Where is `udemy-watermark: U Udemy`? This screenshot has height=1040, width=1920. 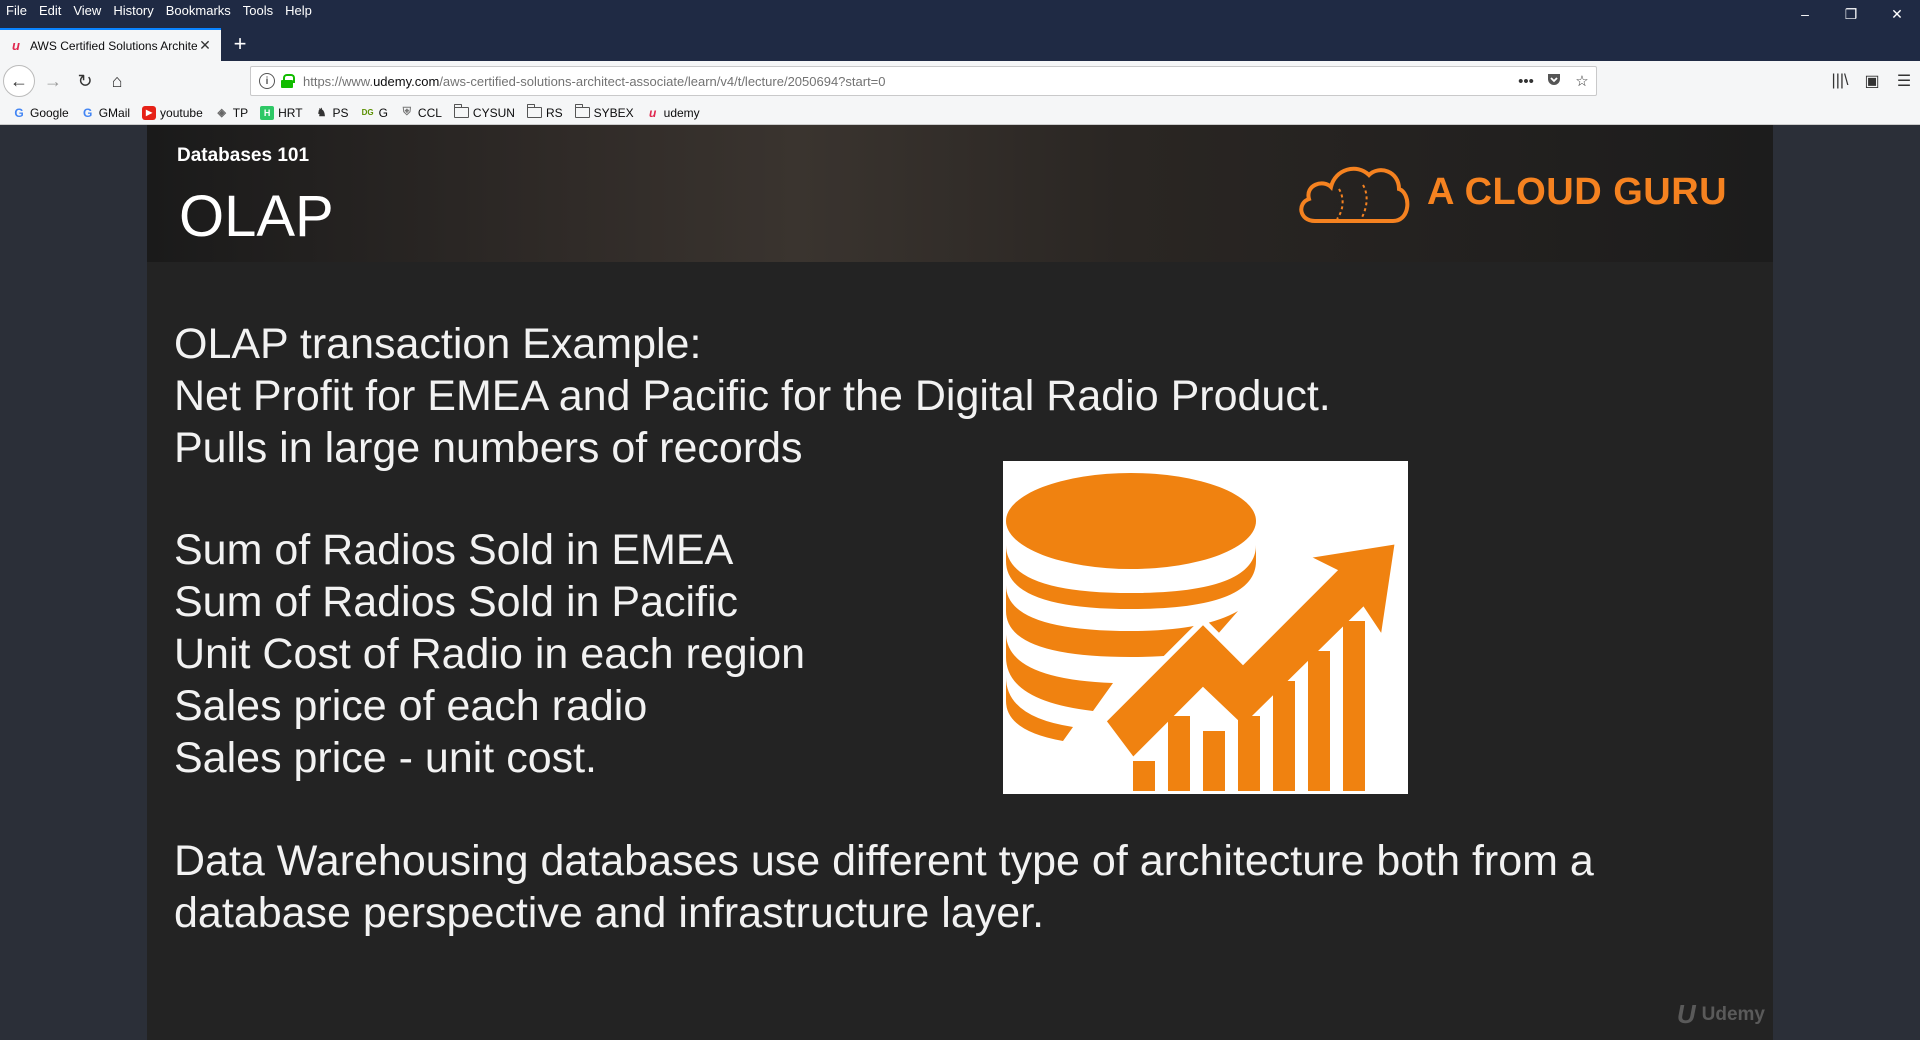
udemy-watermark: U Udemy is located at coordinates (1720, 1014).